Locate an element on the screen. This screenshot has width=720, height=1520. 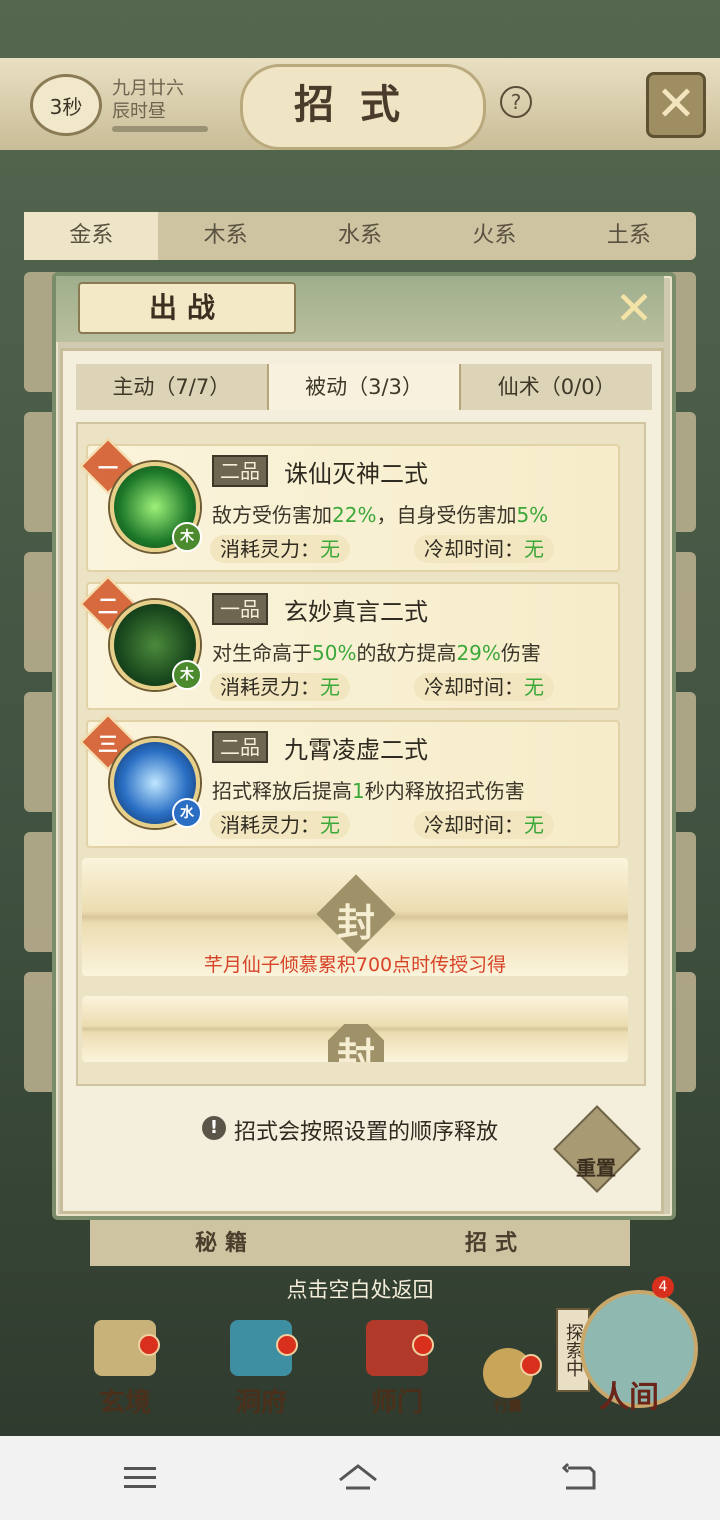
tab-wood: 木系 is located at coordinates (225, 236).